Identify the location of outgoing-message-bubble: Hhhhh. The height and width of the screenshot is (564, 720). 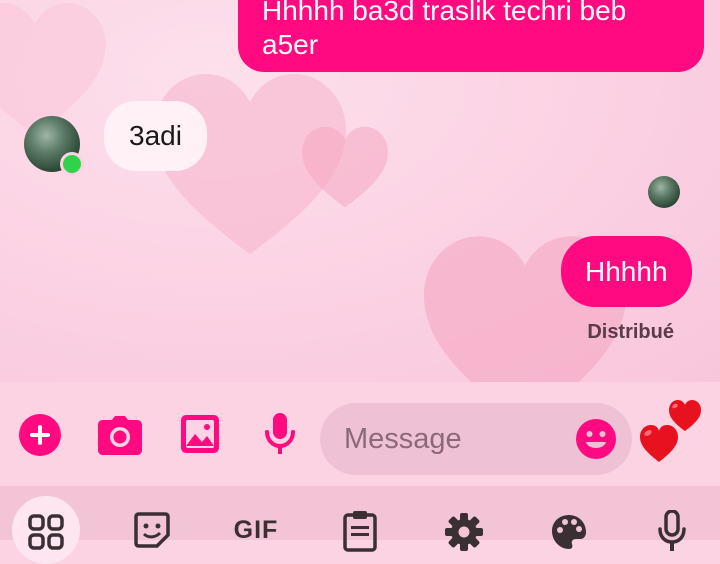
(626, 271).